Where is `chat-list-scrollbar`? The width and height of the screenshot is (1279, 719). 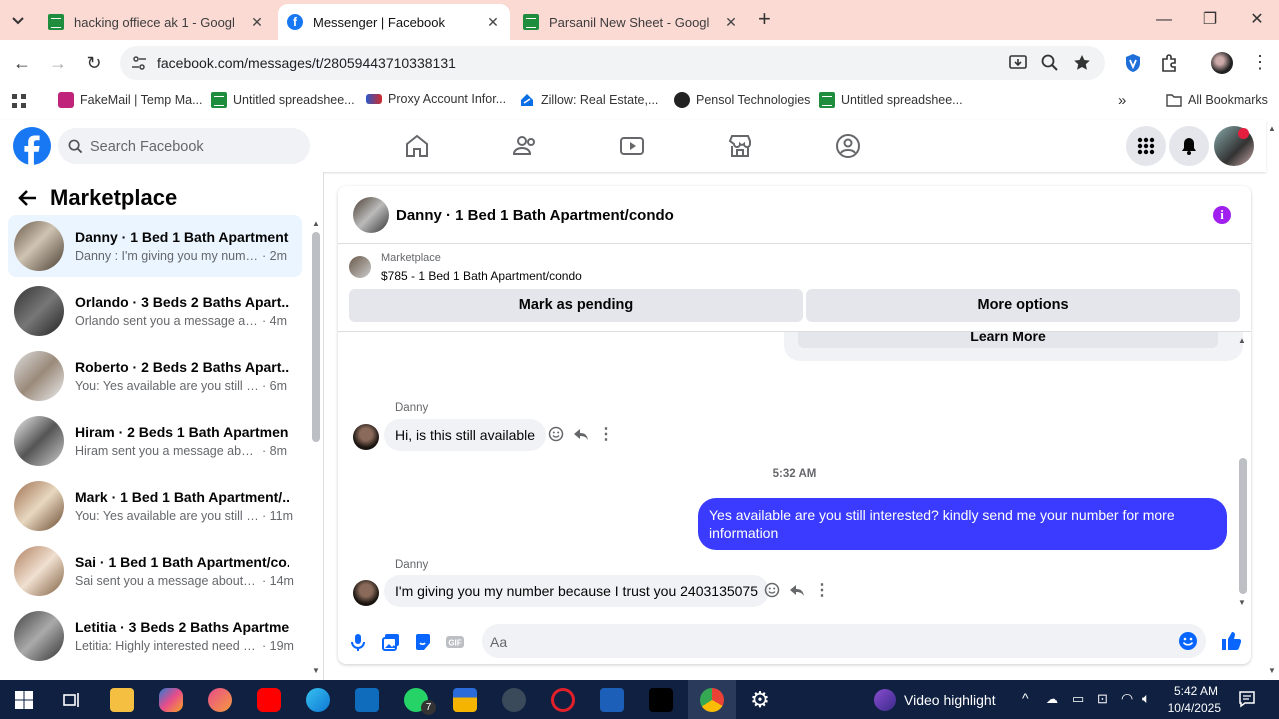
chat-list-scrollbar is located at coordinates (316, 337).